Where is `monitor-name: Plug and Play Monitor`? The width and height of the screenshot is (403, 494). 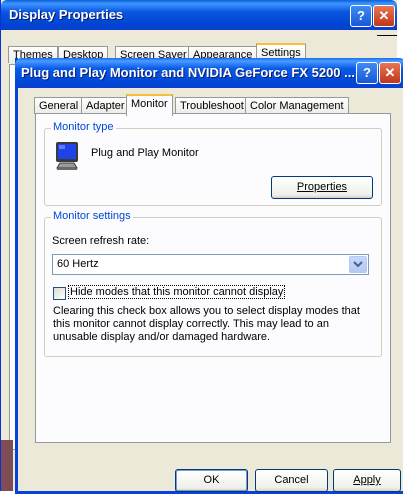 monitor-name: Plug and Play Monitor is located at coordinates (145, 153).